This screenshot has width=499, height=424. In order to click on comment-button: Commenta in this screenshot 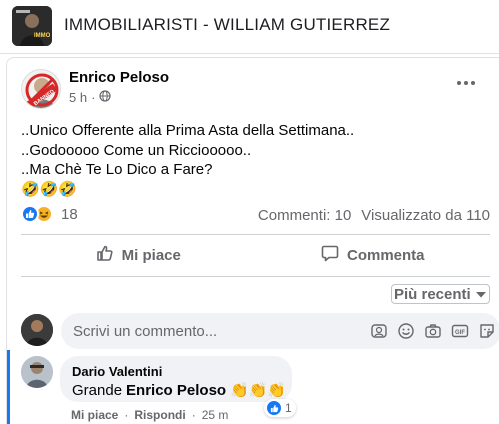, I will do `click(373, 255)`.